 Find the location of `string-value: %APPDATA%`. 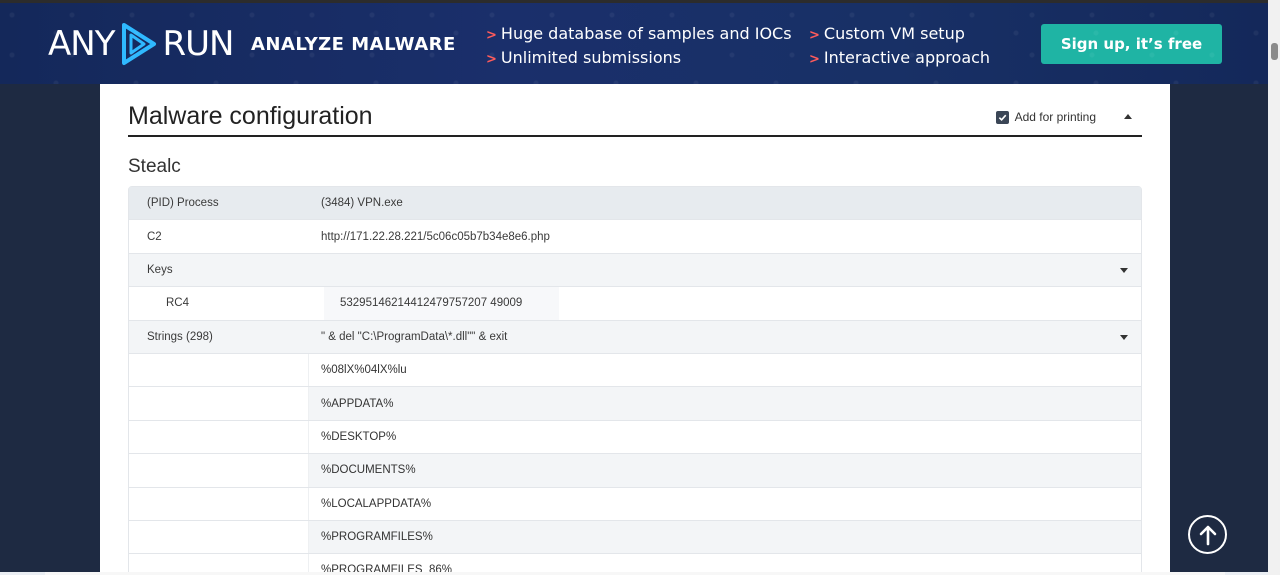

string-value: %APPDATA% is located at coordinates (725, 403).